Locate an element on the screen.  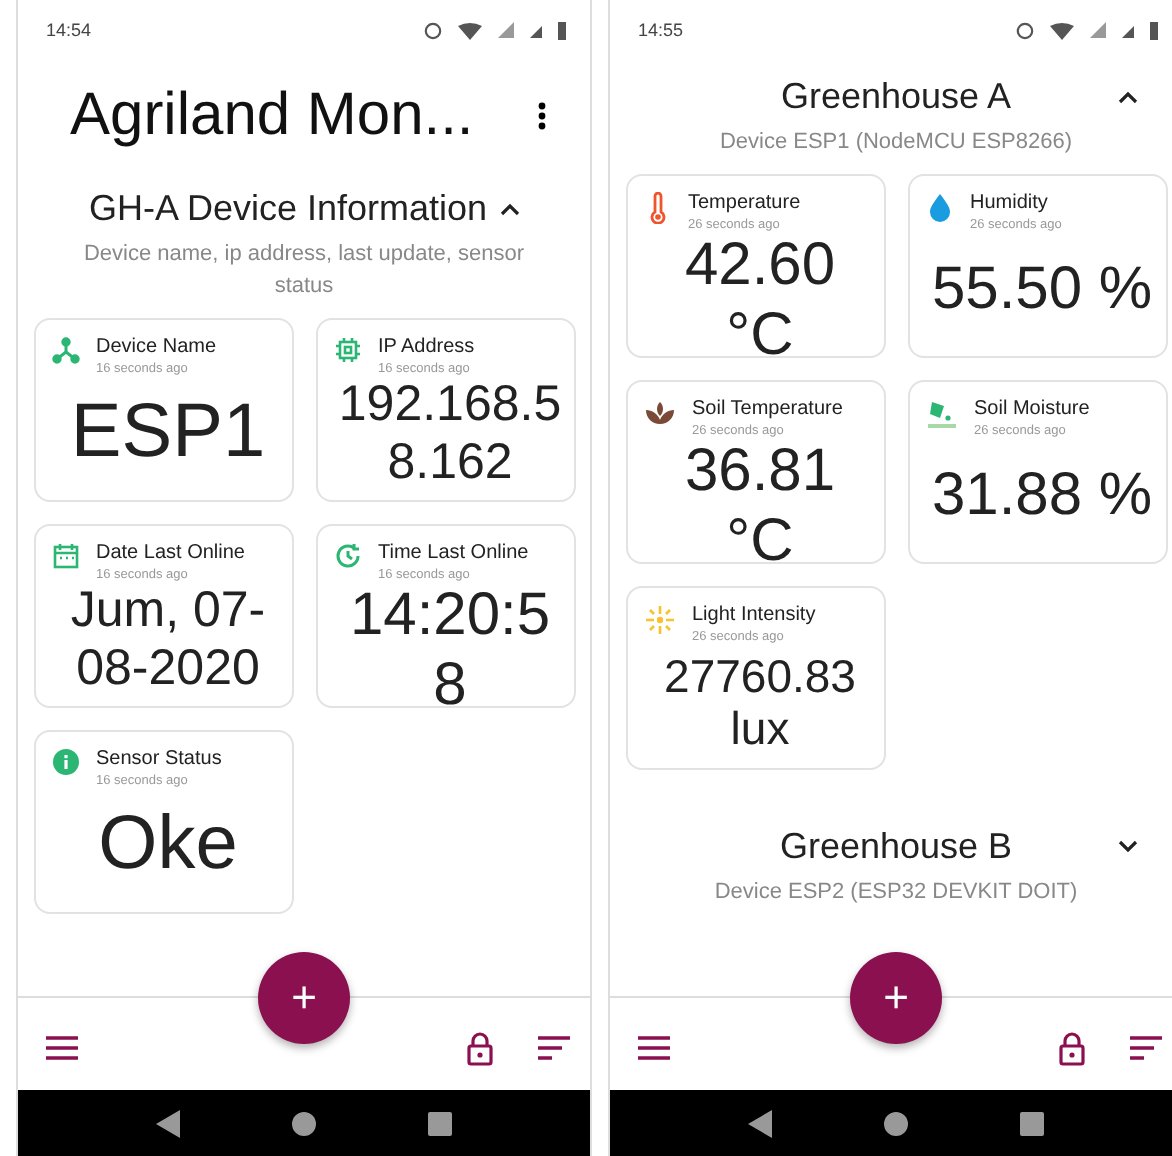
card-title: Soil Temperature is located at coordinates (767, 409).